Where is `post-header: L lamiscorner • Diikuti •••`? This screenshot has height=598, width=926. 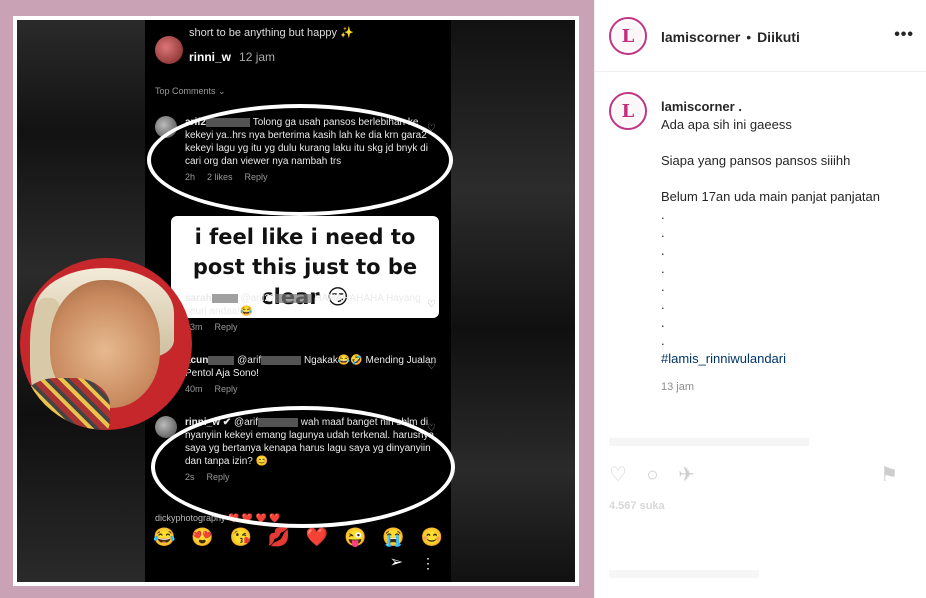 post-header: L lamiscorner • Diikuti ••• is located at coordinates (760, 36).